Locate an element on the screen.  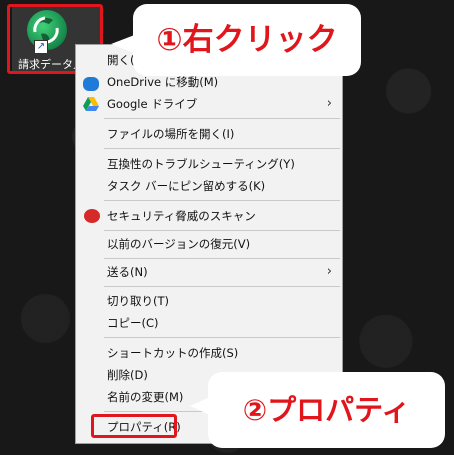
google-drive-icon is located at coordinates (91, 104).